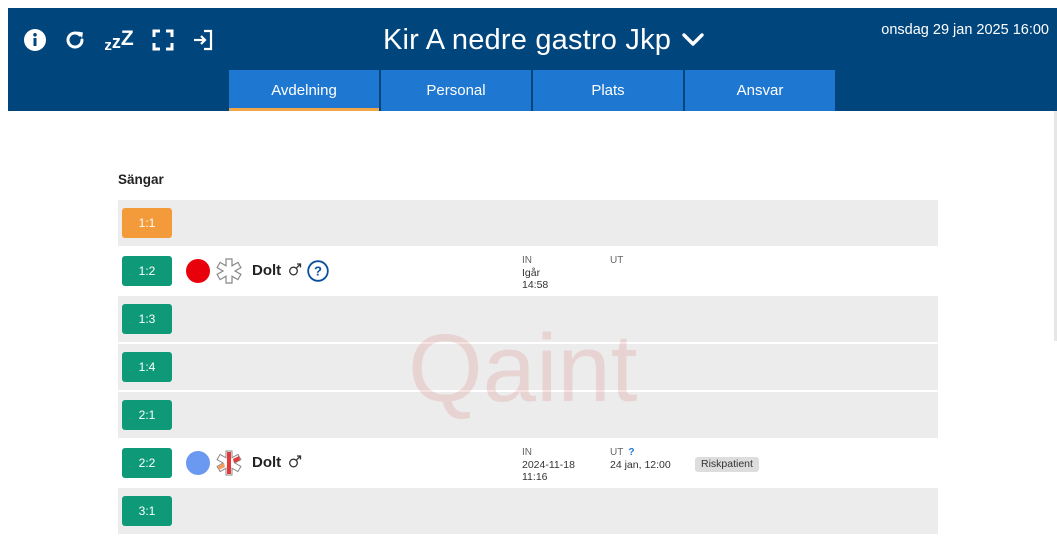  What do you see at coordinates (535, 273) in the screenshot?
I see `admission-info: IN Igår 14:58` at bounding box center [535, 273].